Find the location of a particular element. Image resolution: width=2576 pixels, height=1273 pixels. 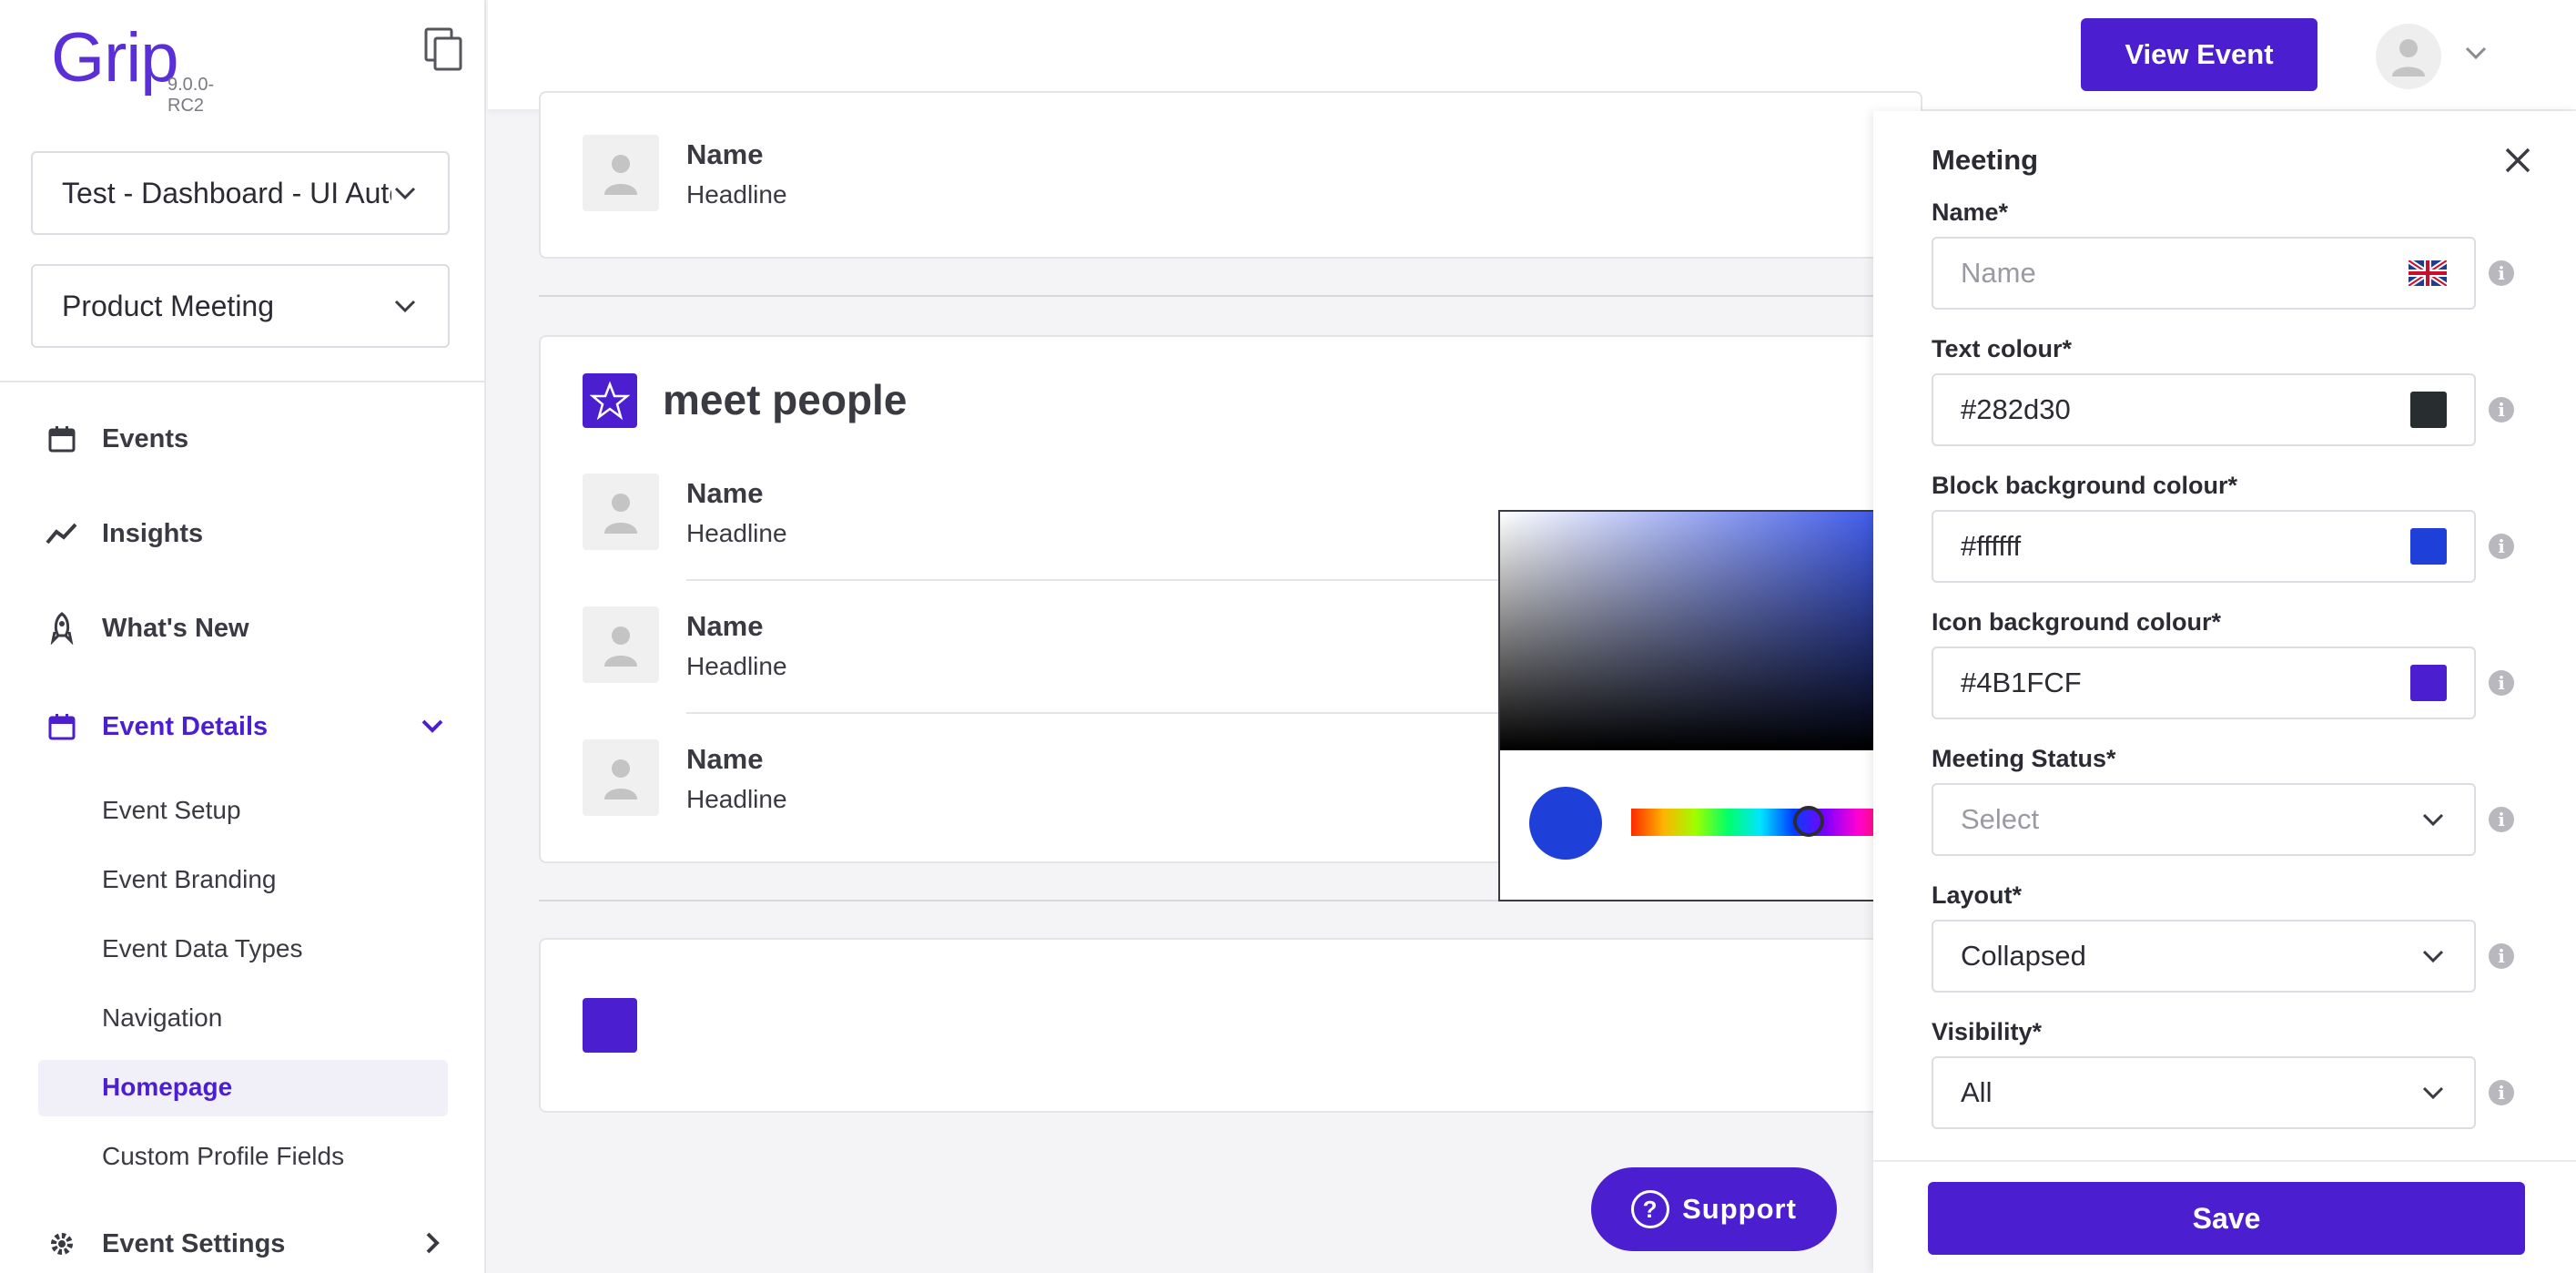

visibility-value: All is located at coordinates (1977, 1092).